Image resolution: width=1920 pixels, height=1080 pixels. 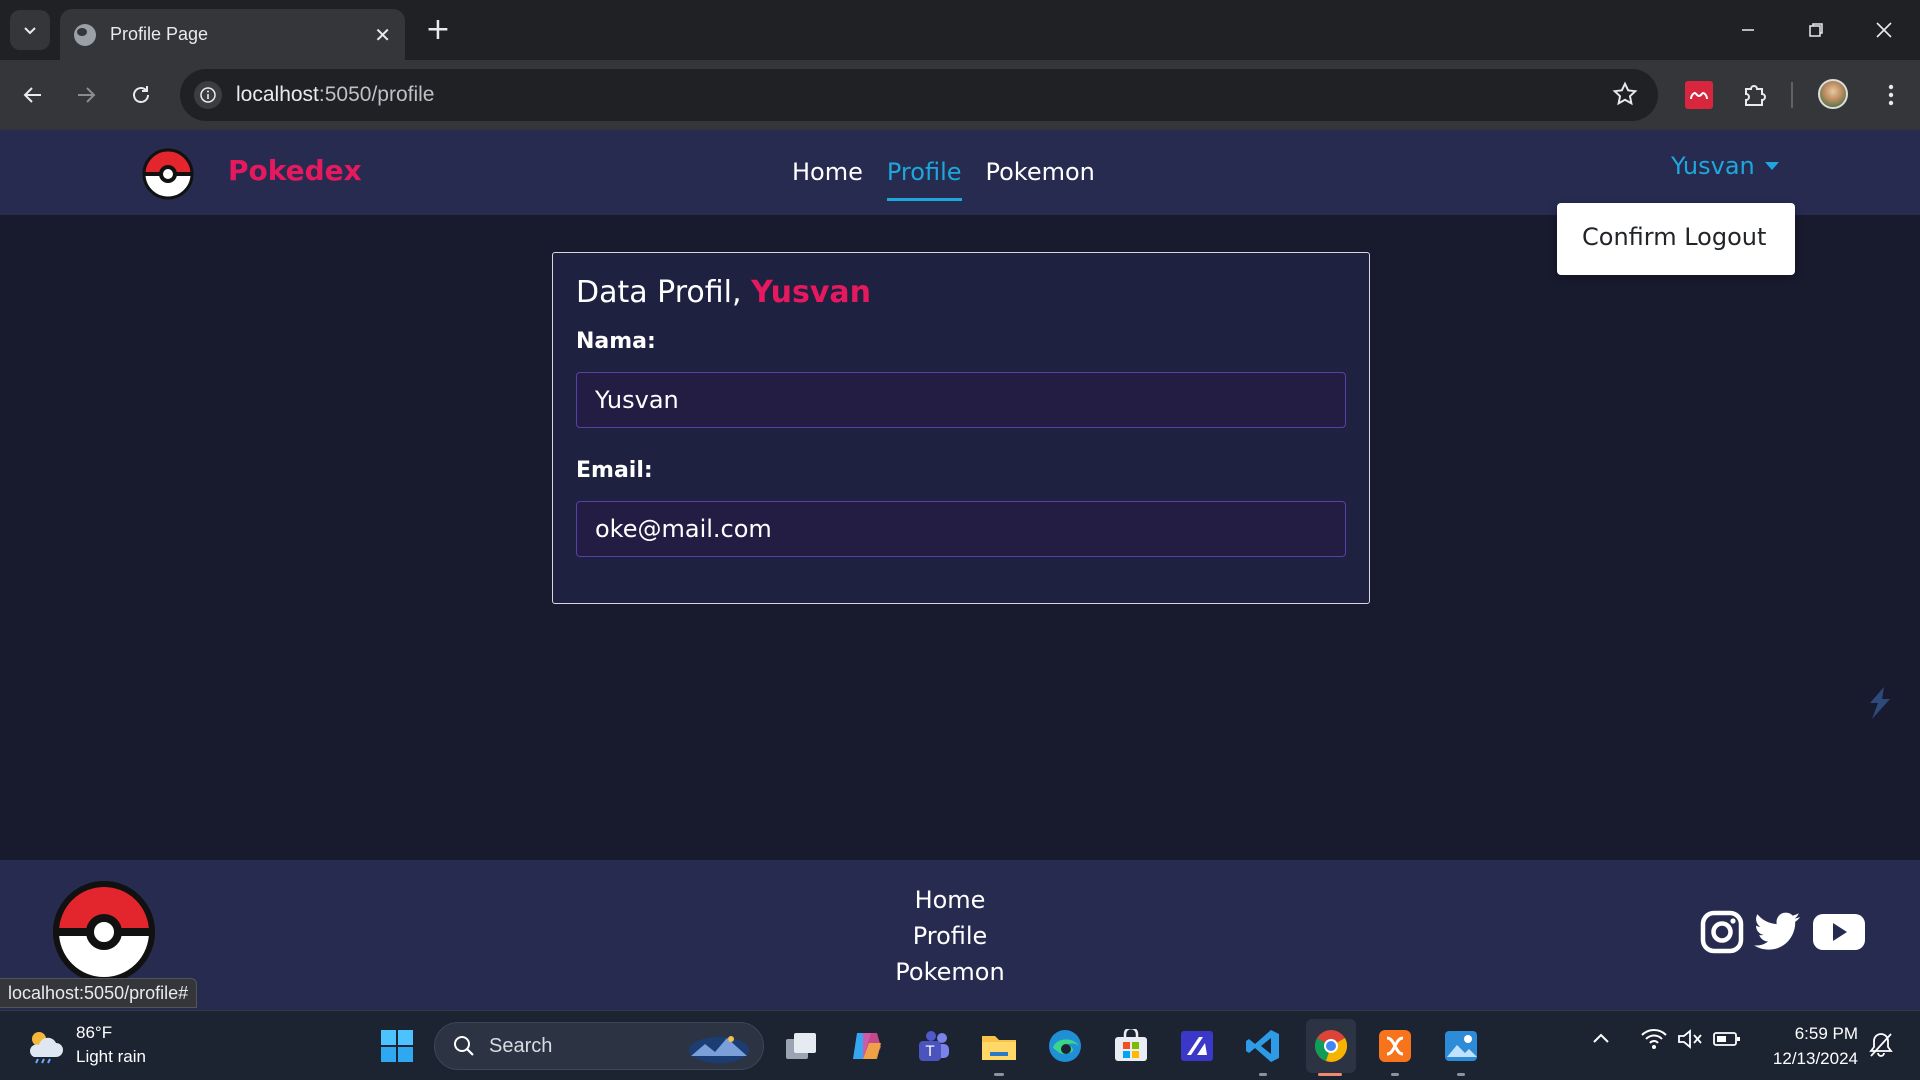 What do you see at coordinates (950, 972) in the screenshot?
I see `footer-link-pokemon: Pokemon` at bounding box center [950, 972].